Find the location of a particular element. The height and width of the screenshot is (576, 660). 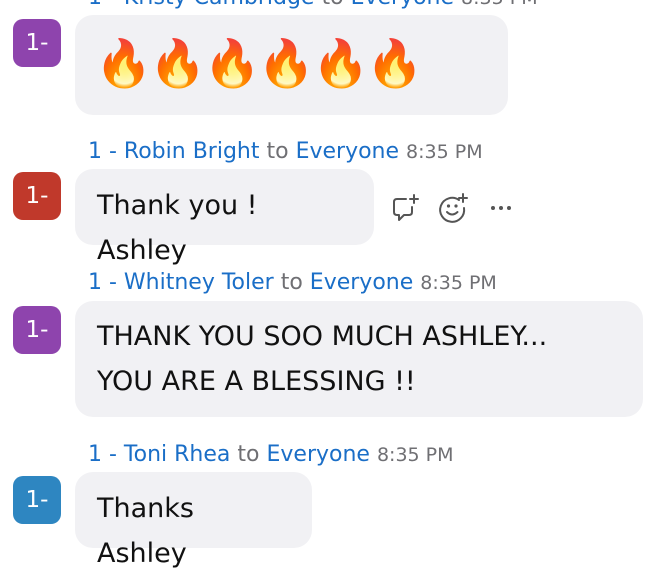

message-actions is located at coordinates (460, 208).